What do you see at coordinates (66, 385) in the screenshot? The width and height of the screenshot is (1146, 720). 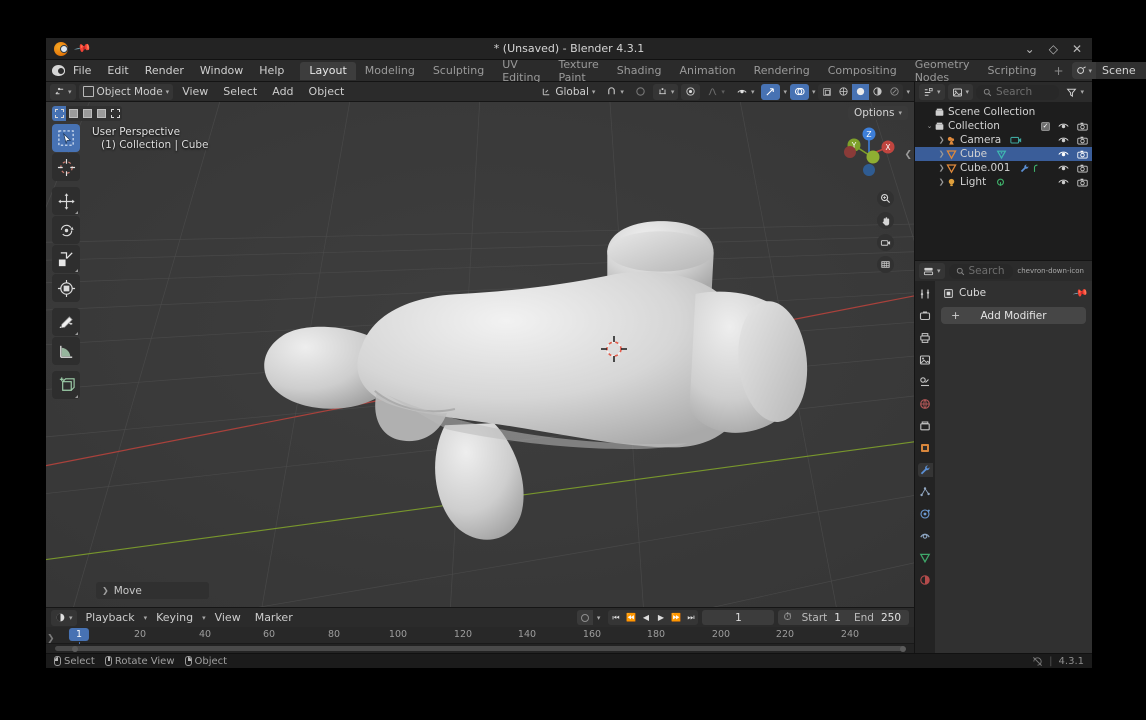 I see `add-cube-tool` at bounding box center [66, 385].